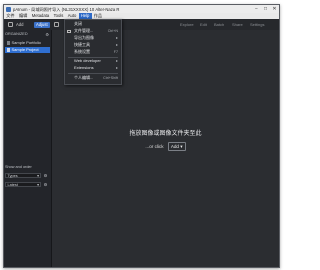 The height and width of the screenshot is (270, 320). I want to click on sidebar-item-sample-portfolio: Sample Portfolio, so click(27, 43).